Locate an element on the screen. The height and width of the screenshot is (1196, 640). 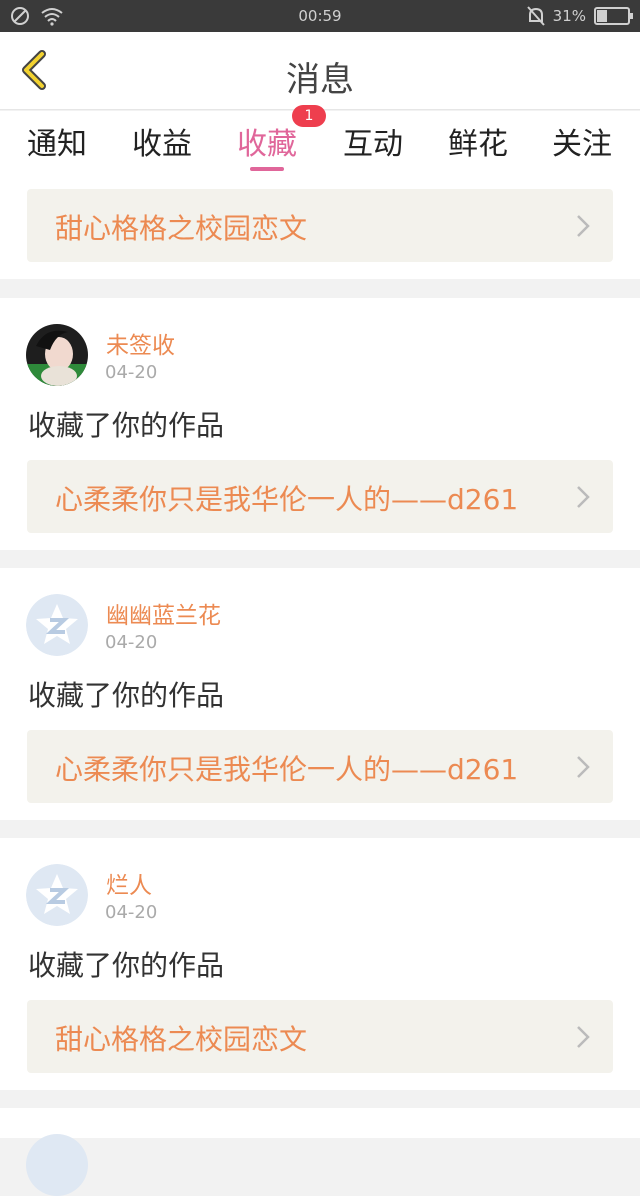
unread-badge: 1 is located at coordinates (309, 116).